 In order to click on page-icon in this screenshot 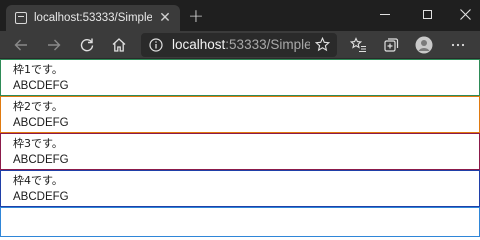, I will do `click(21, 18)`.